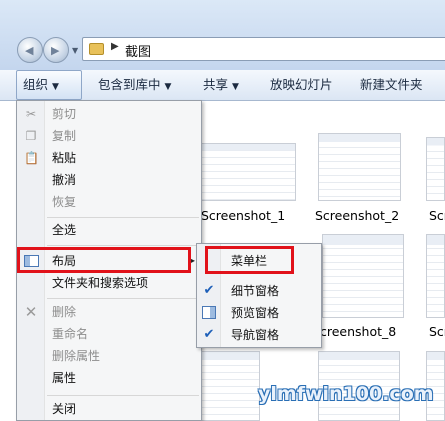 This screenshot has width=445, height=421. I want to click on menu-item-folder-options: 文件夹和搜索选项, so click(110, 283).